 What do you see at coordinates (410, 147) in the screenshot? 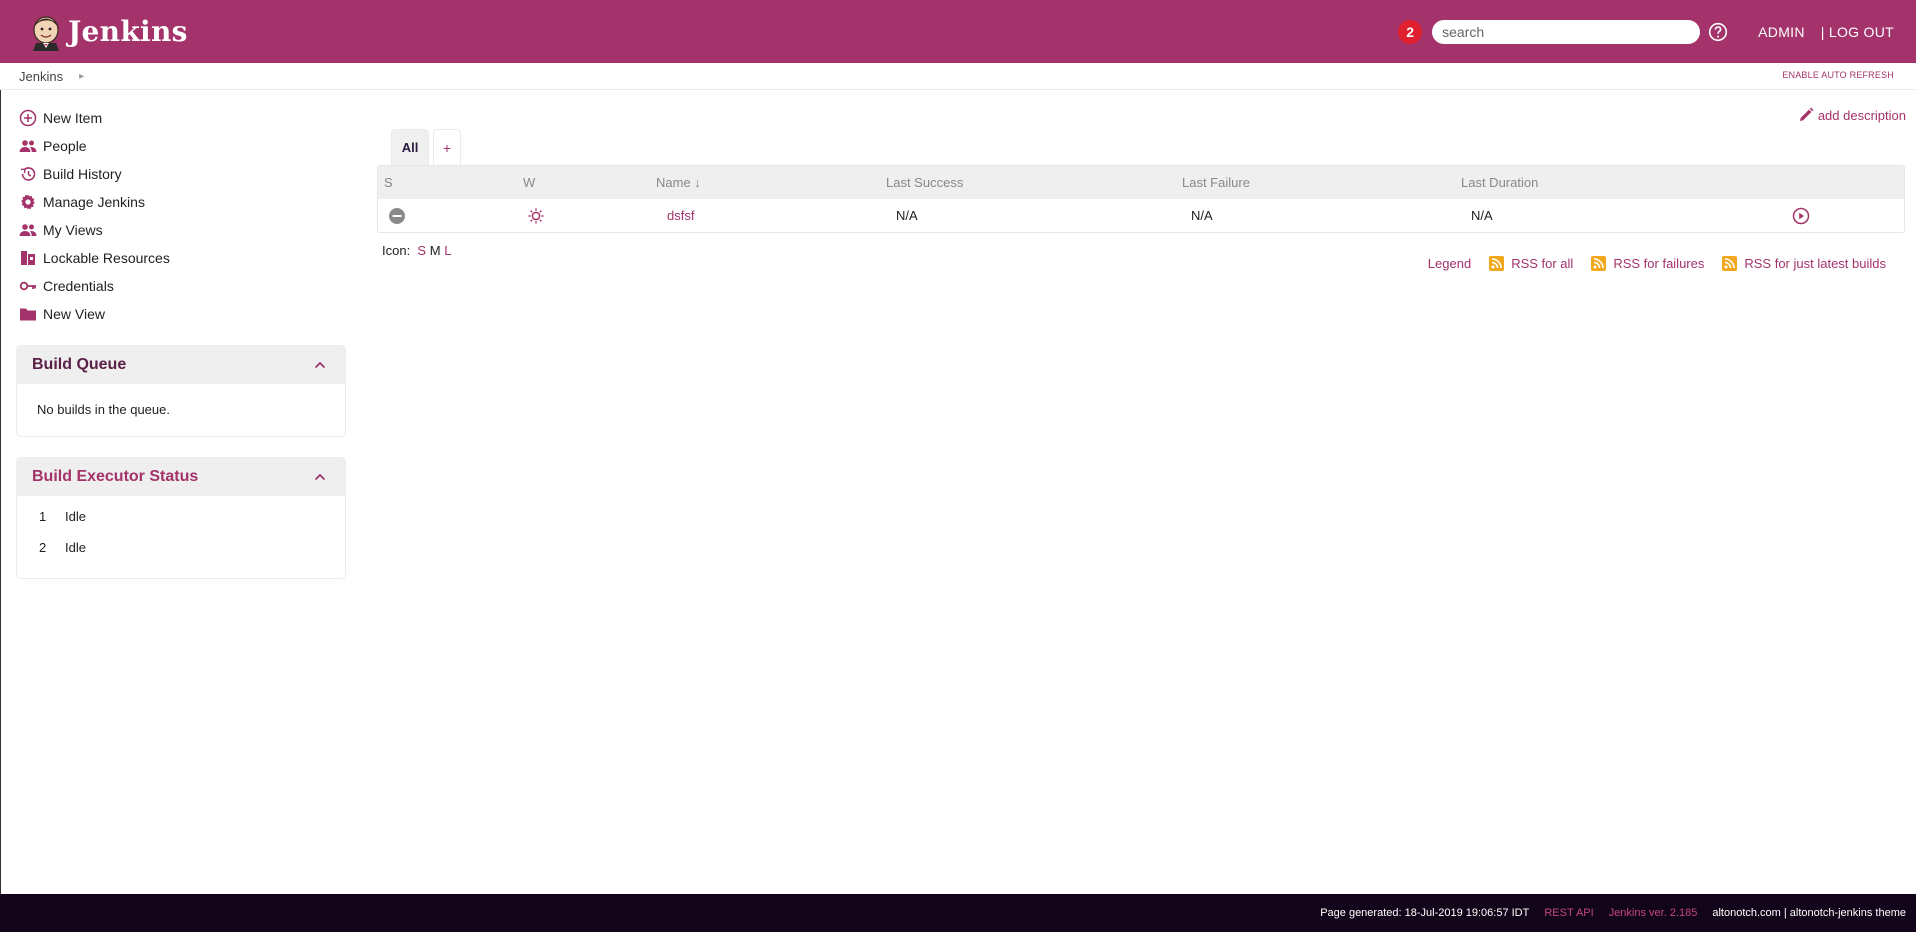
I see `tab-all: All` at bounding box center [410, 147].